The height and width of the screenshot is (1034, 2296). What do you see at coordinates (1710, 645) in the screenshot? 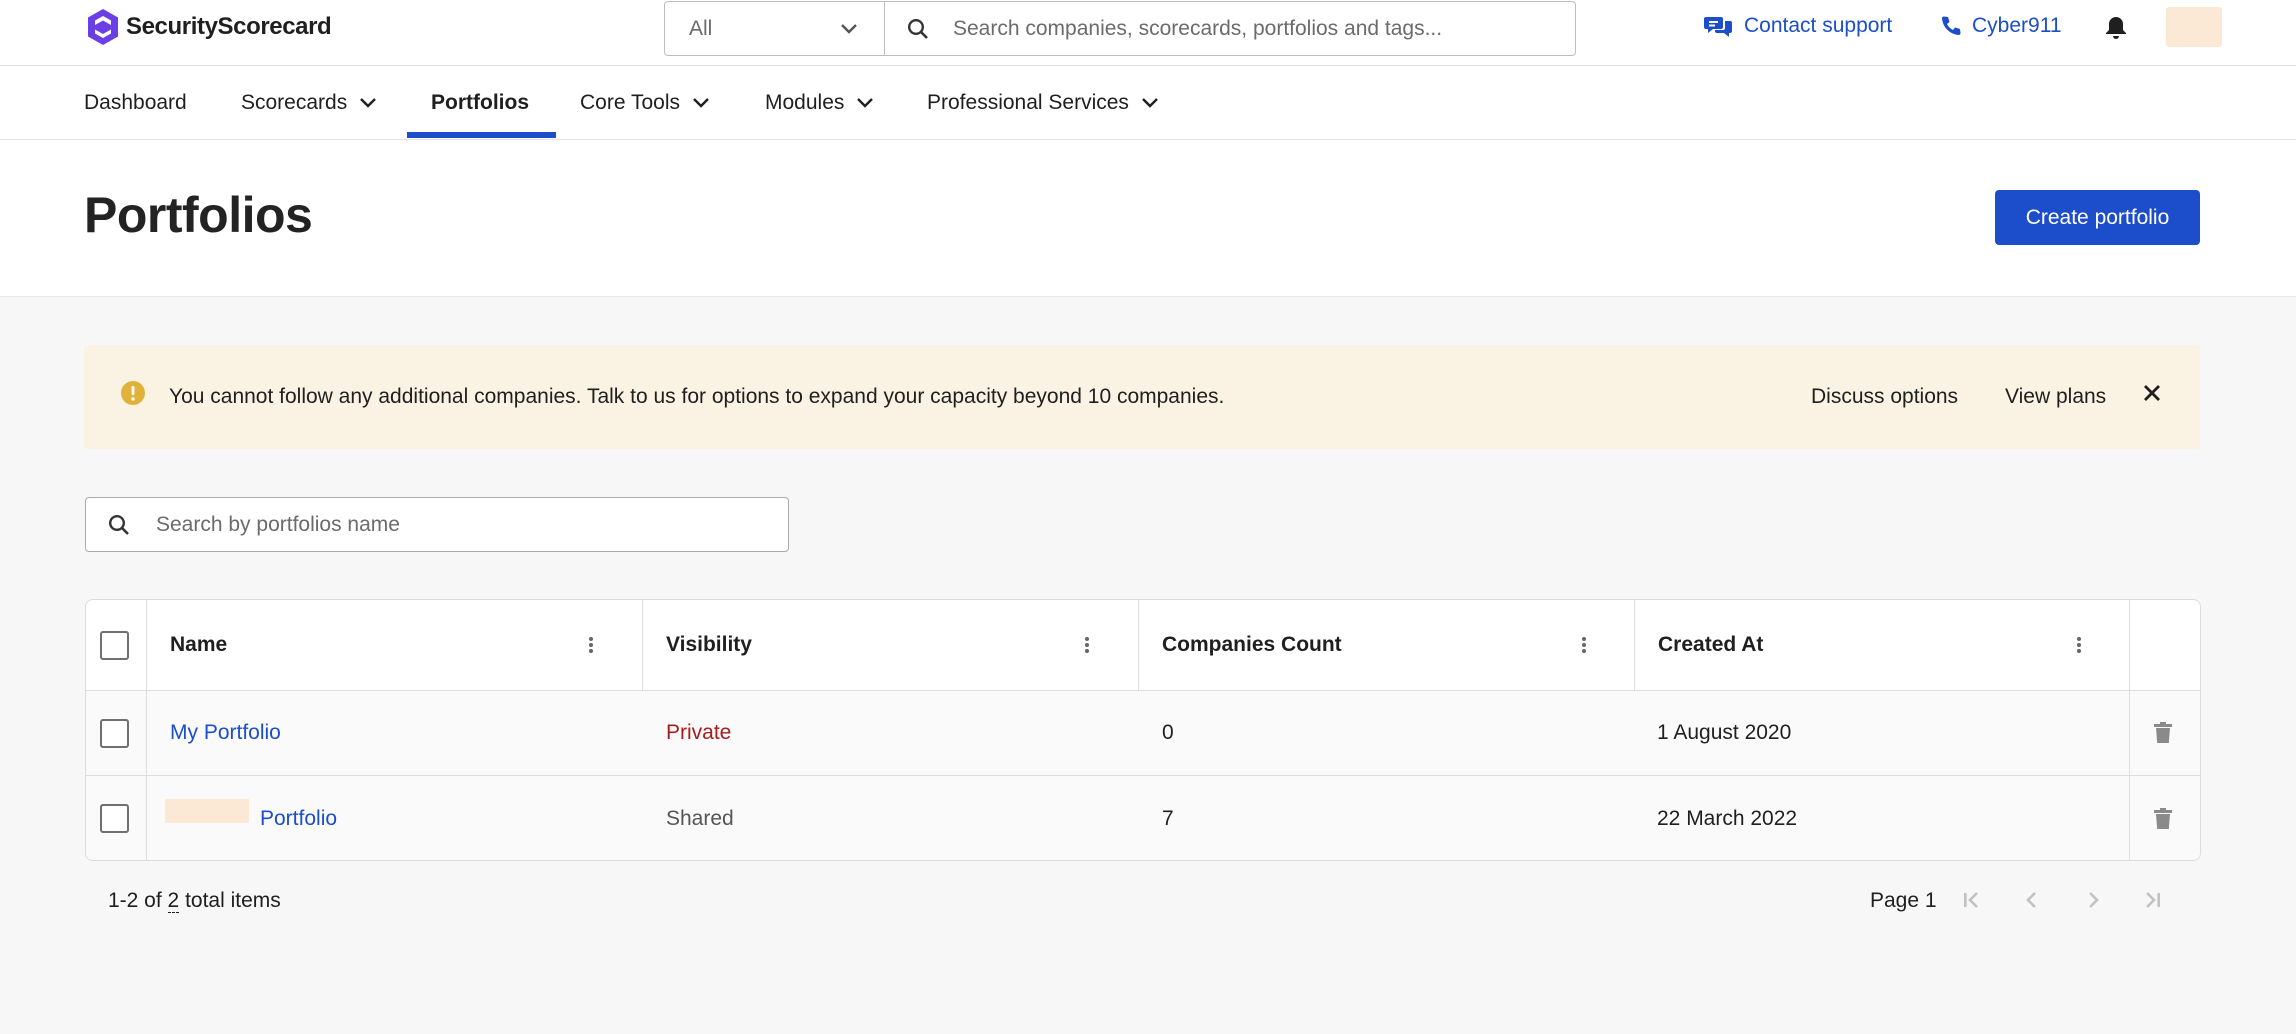
I see `column-header-created-at: Created At` at bounding box center [1710, 645].